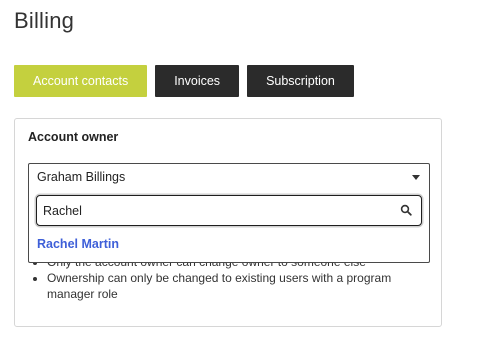  Describe the element at coordinates (78, 244) in the screenshot. I see `owner-option-rachel-martin: Rachel Martin` at that location.